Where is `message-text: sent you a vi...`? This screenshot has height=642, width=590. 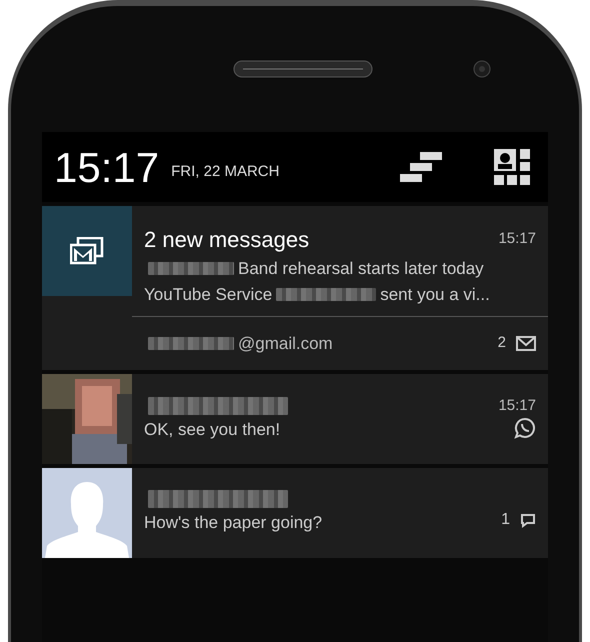 message-text: sent you a vi... is located at coordinates (435, 295).